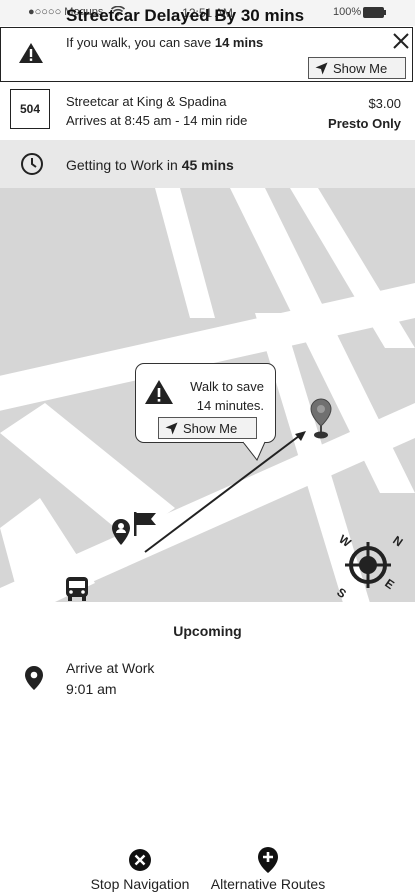 Image resolution: width=415 pixels, height=895 pixels. Describe the element at coordinates (34, 678) in the screenshot. I see `map-pin-icon` at that location.